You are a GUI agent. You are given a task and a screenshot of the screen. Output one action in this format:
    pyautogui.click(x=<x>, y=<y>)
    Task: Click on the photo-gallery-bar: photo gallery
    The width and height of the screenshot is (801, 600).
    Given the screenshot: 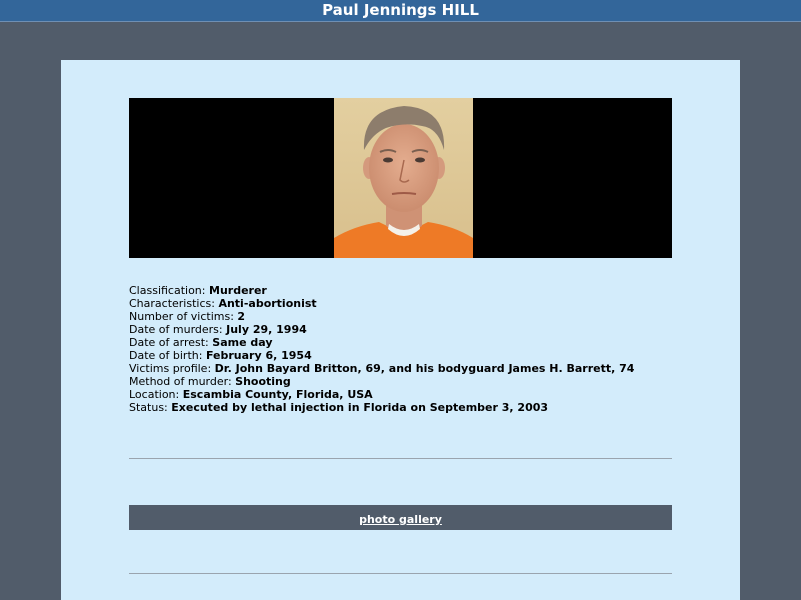 What is the action you would take?
    pyautogui.click(x=400, y=517)
    